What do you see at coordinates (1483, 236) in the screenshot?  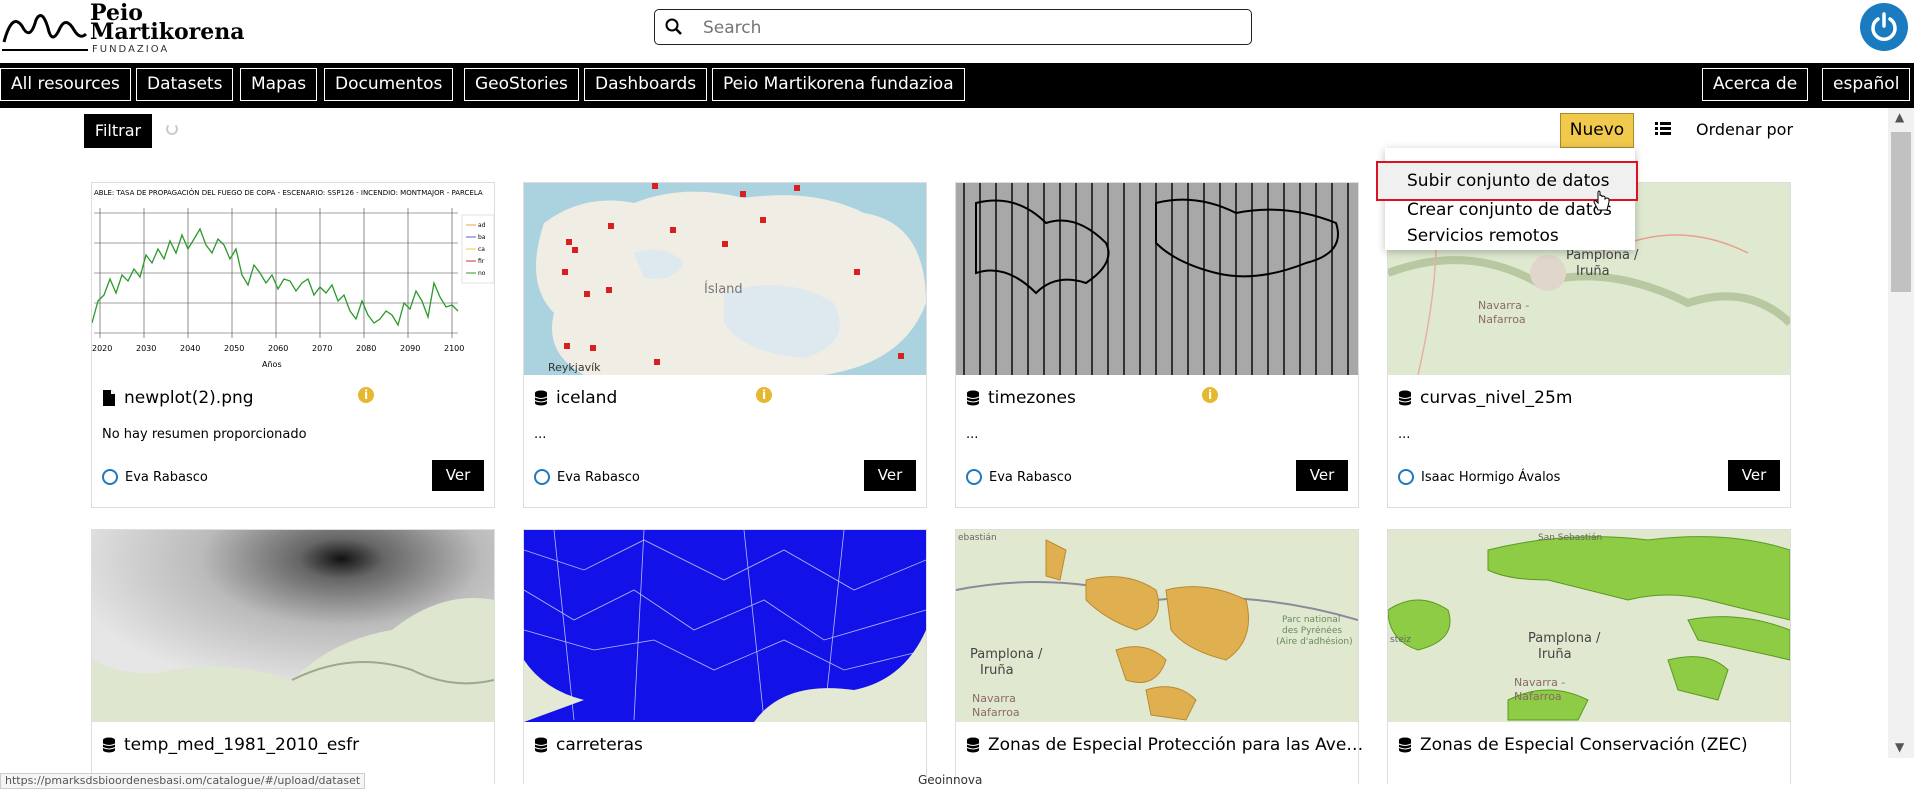 I see `menu-item-servicios-remotos: Servicios remotos` at bounding box center [1483, 236].